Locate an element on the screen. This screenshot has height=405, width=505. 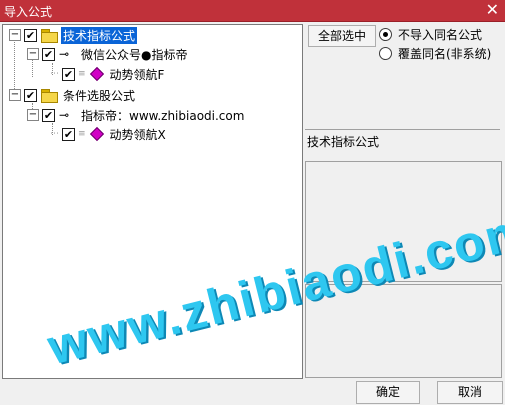
tree-node-label: 微信公众号●指标帝 is located at coordinates (134, 54).